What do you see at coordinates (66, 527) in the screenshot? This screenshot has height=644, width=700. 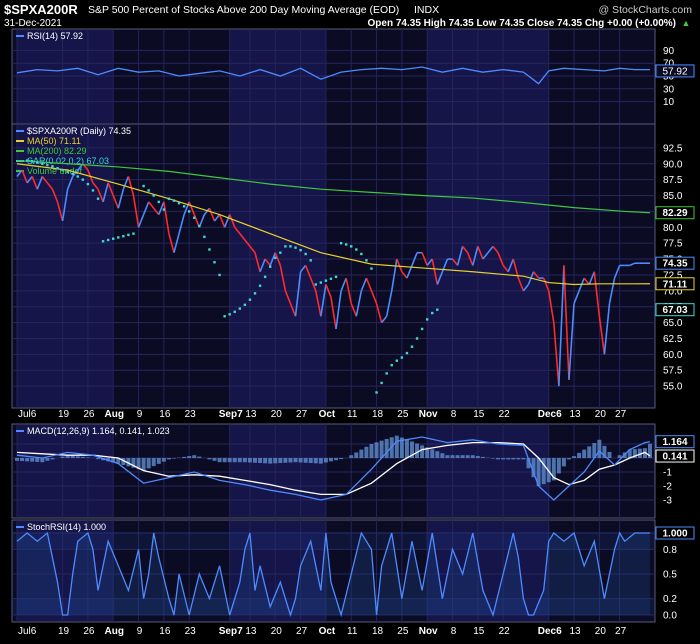 I see `panel-title: StochRSI(14) 1.000` at bounding box center [66, 527].